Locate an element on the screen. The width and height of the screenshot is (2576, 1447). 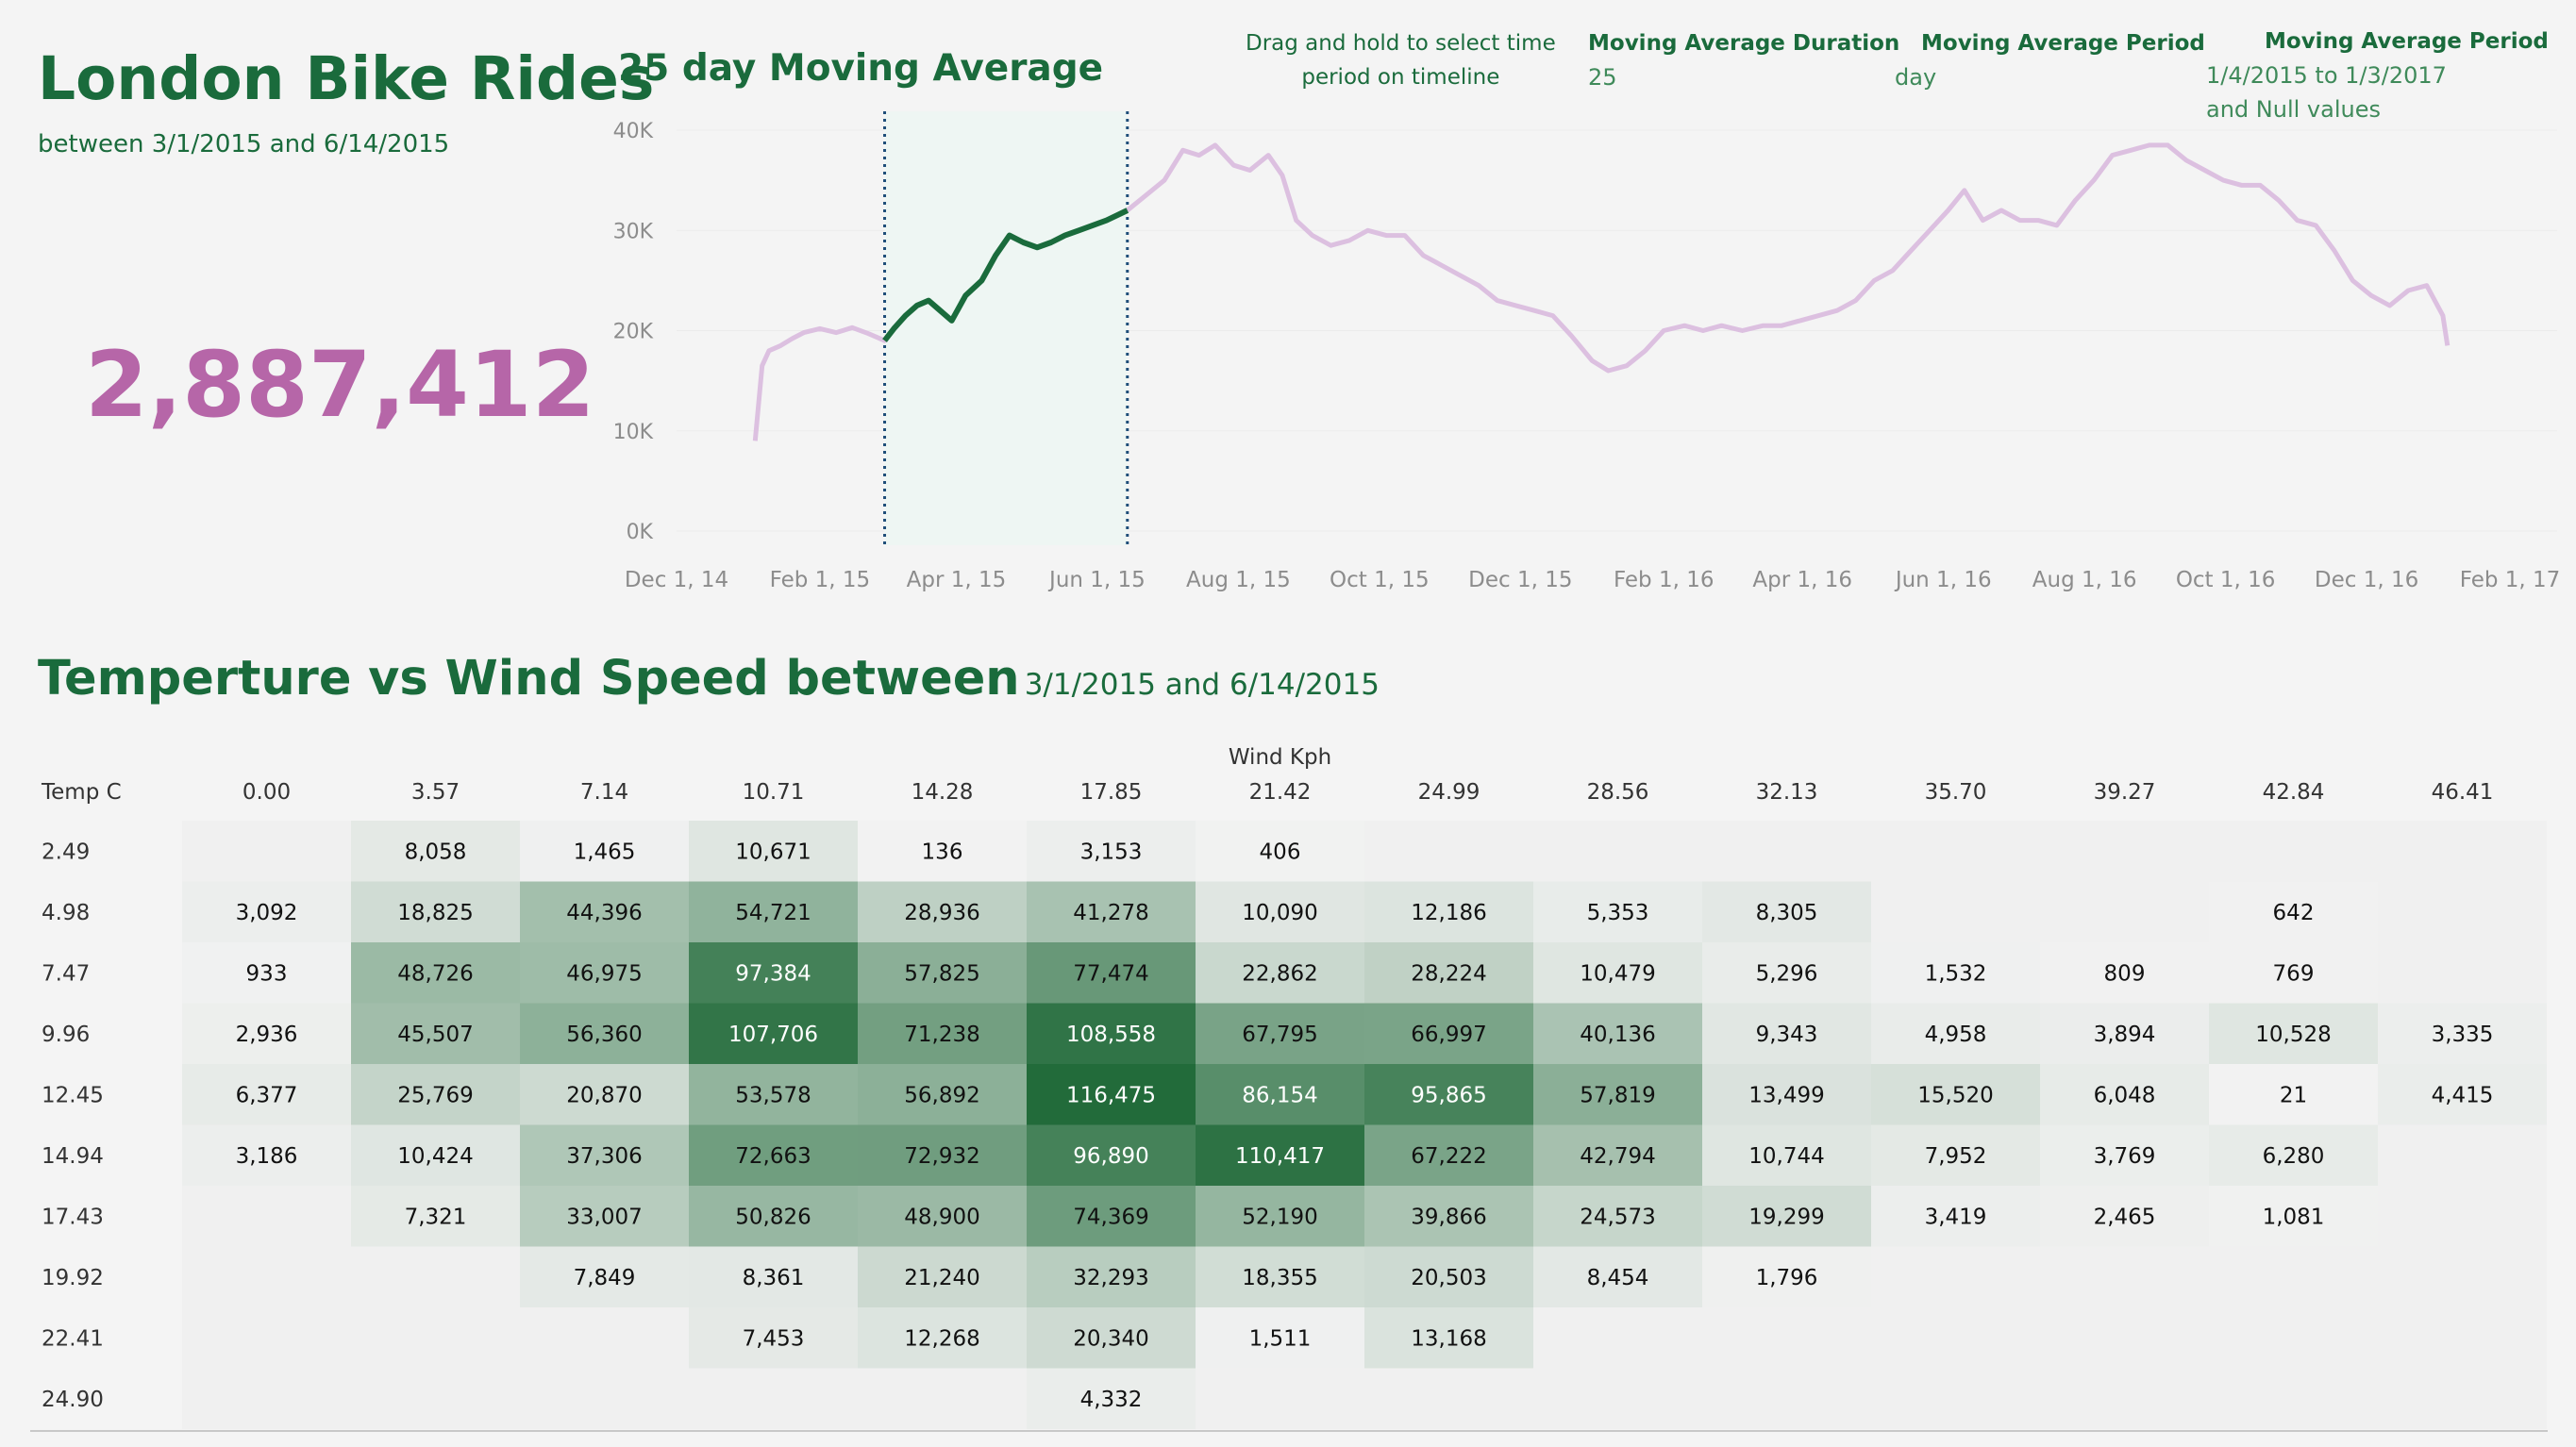
x-tick-label: Apr 1, 16 is located at coordinates (1802, 580).